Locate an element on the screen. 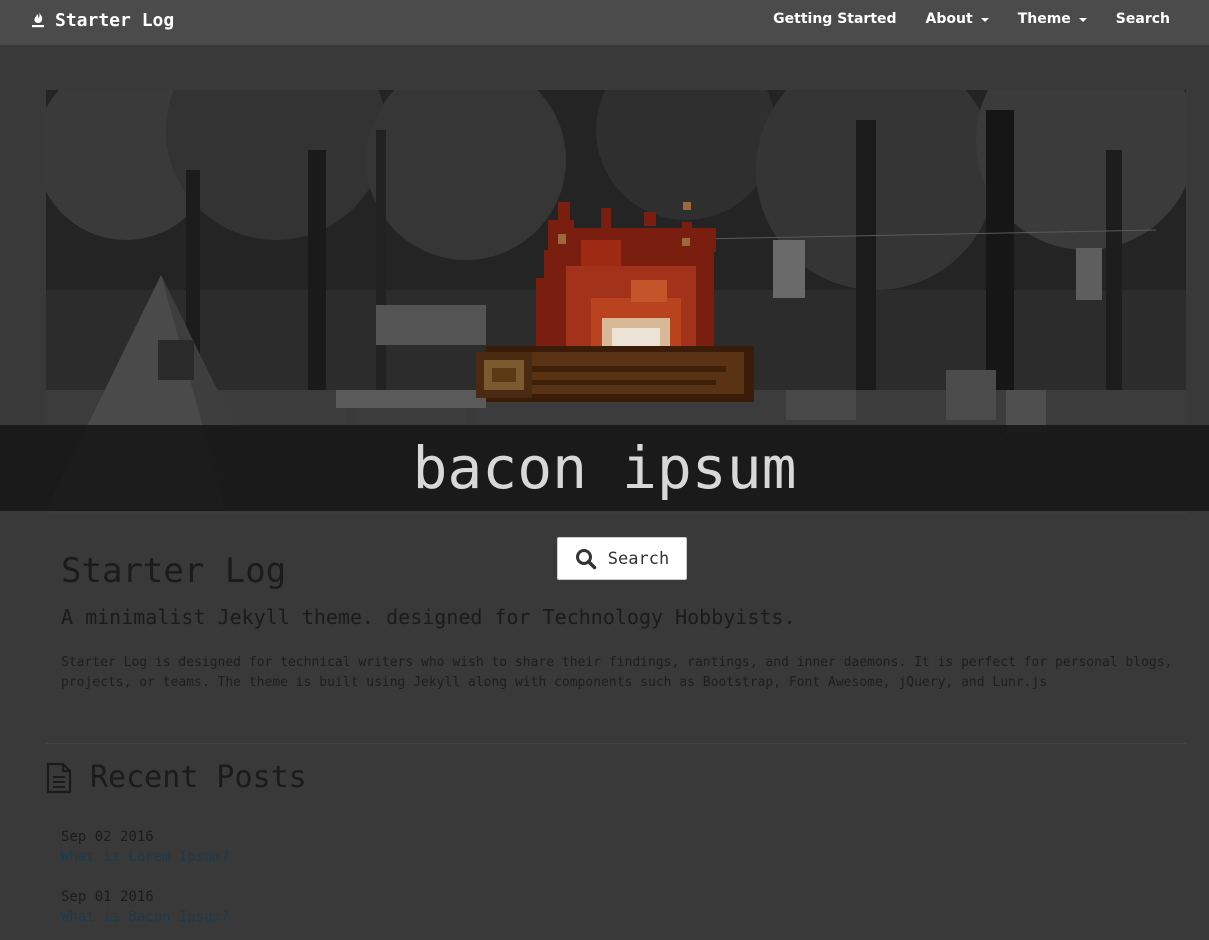 The image size is (1209, 940). nav-theme-dropdown: Theme is located at coordinates (1052, 19).